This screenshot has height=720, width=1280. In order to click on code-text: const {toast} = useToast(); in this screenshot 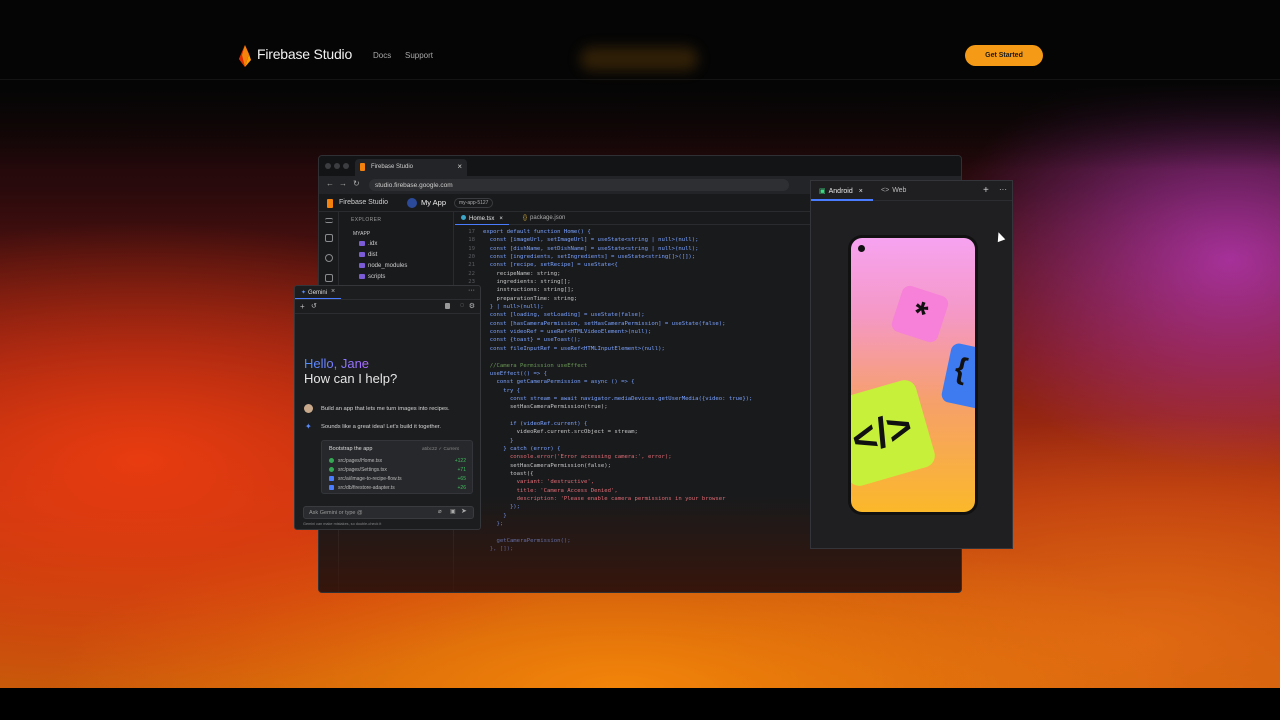, I will do `click(532, 340)`.